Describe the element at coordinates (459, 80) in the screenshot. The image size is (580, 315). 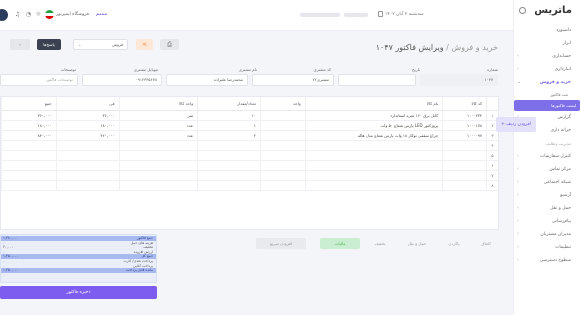
I see `serial-field: ۱۰۴۷` at that location.